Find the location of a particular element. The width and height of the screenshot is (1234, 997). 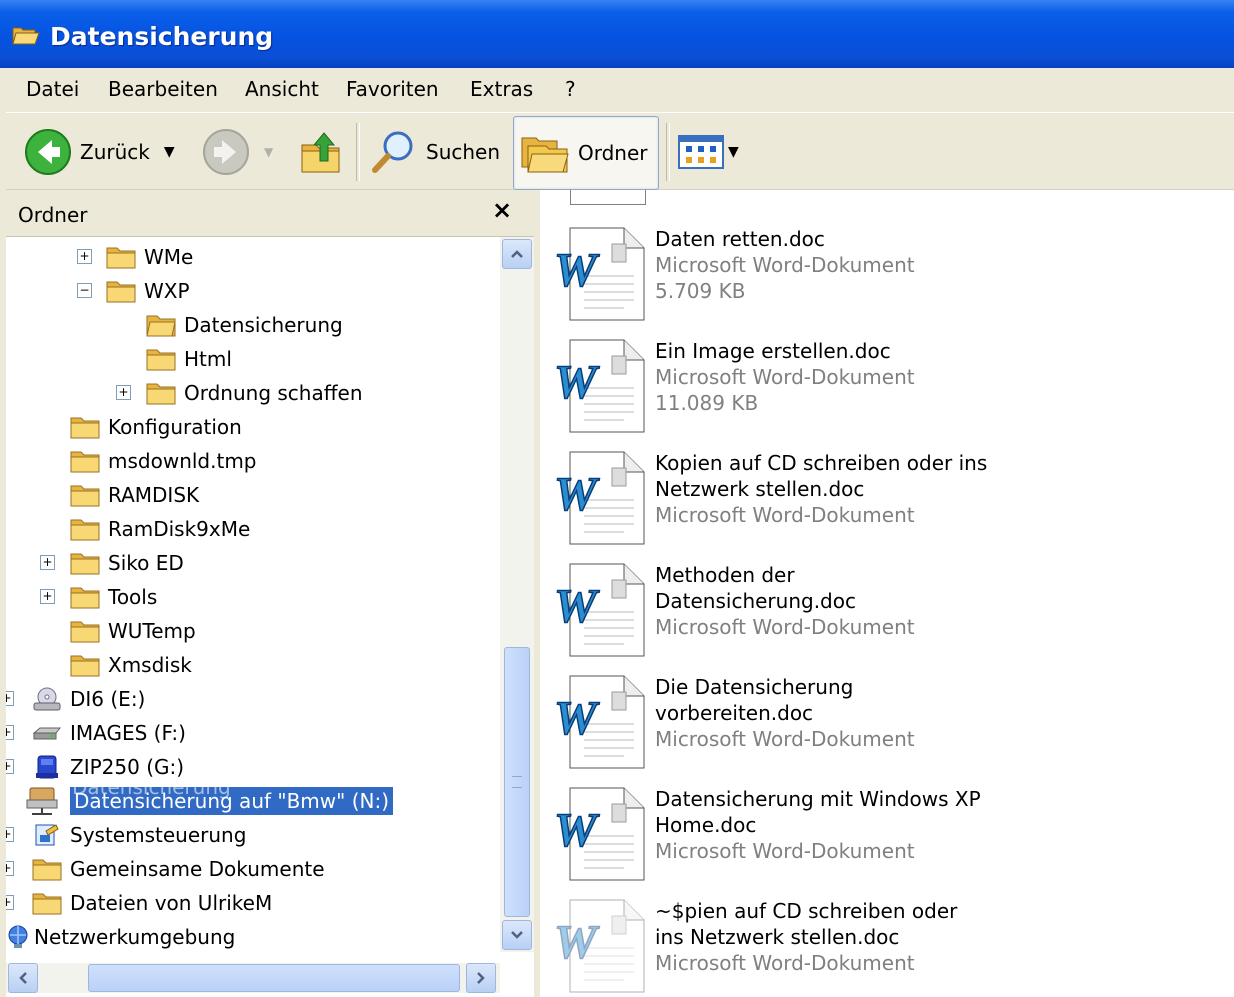

tree-item-msdownld: msdownld.tmp is located at coordinates (163, 461).